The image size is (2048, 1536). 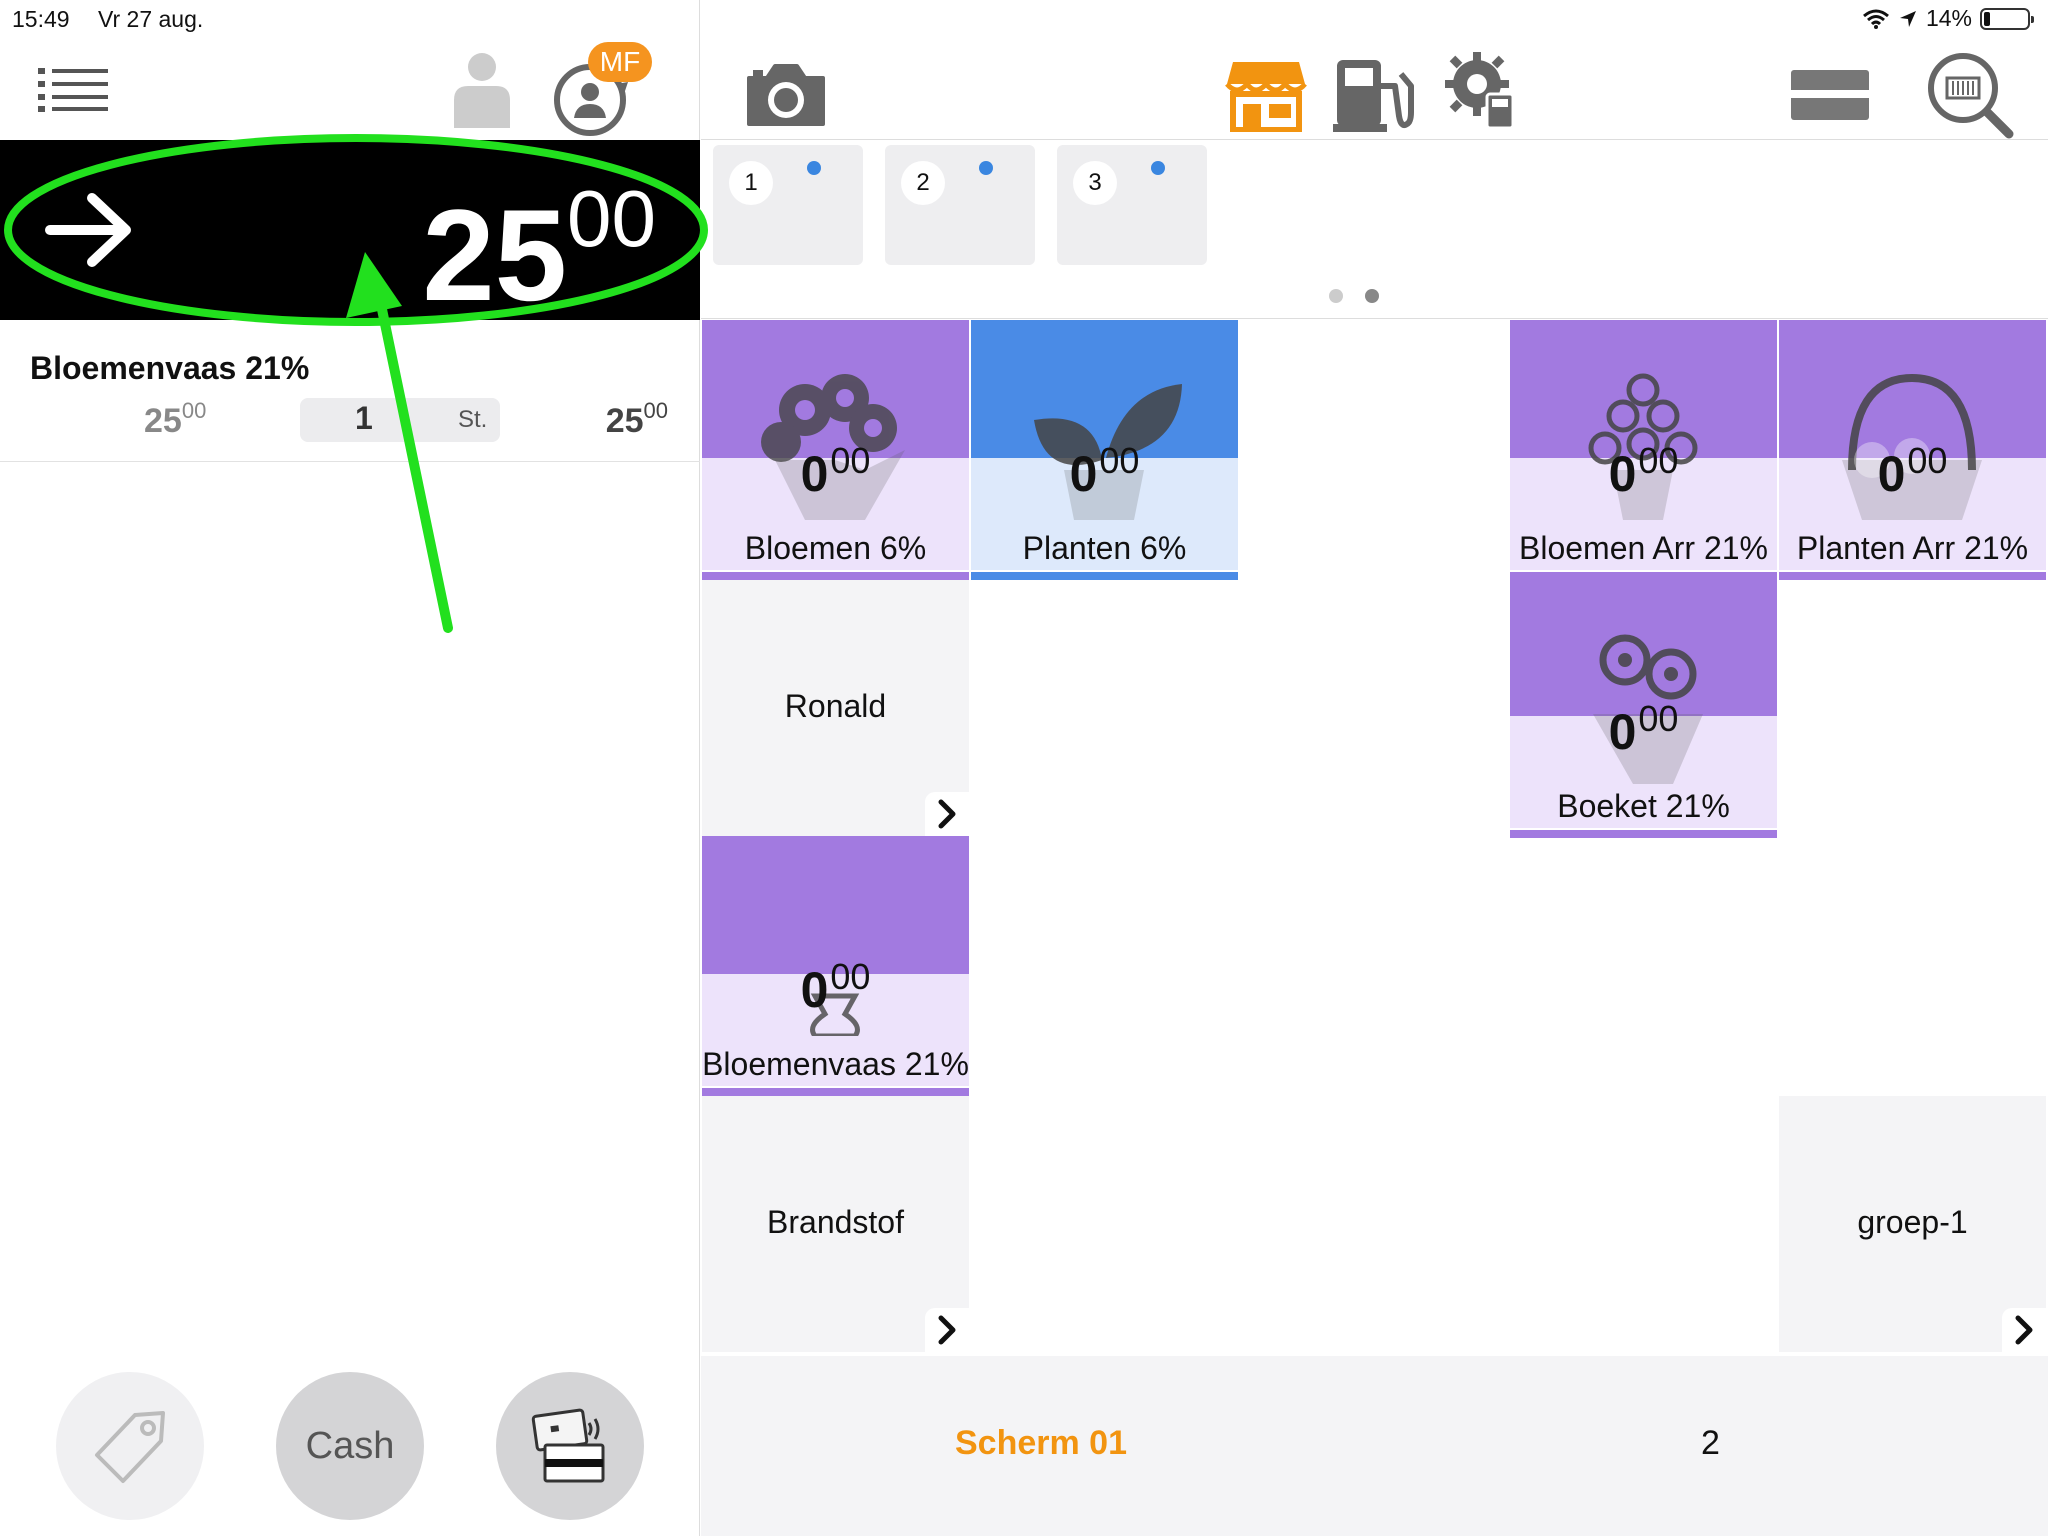 What do you see at coordinates (2007, 18) in the screenshot?
I see `battery-icon` at bounding box center [2007, 18].